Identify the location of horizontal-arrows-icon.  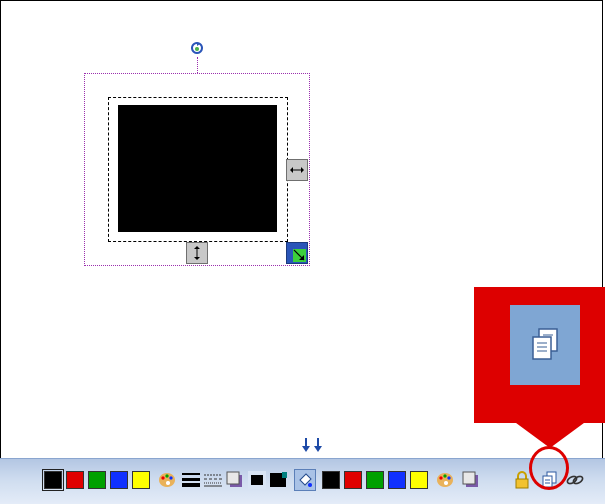
(297, 170).